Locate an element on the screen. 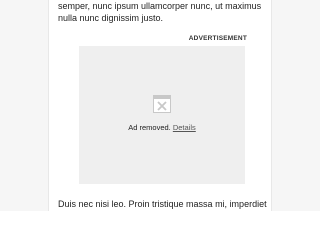 This screenshot has height=240, width=320. broken-image-icon is located at coordinates (162, 104).